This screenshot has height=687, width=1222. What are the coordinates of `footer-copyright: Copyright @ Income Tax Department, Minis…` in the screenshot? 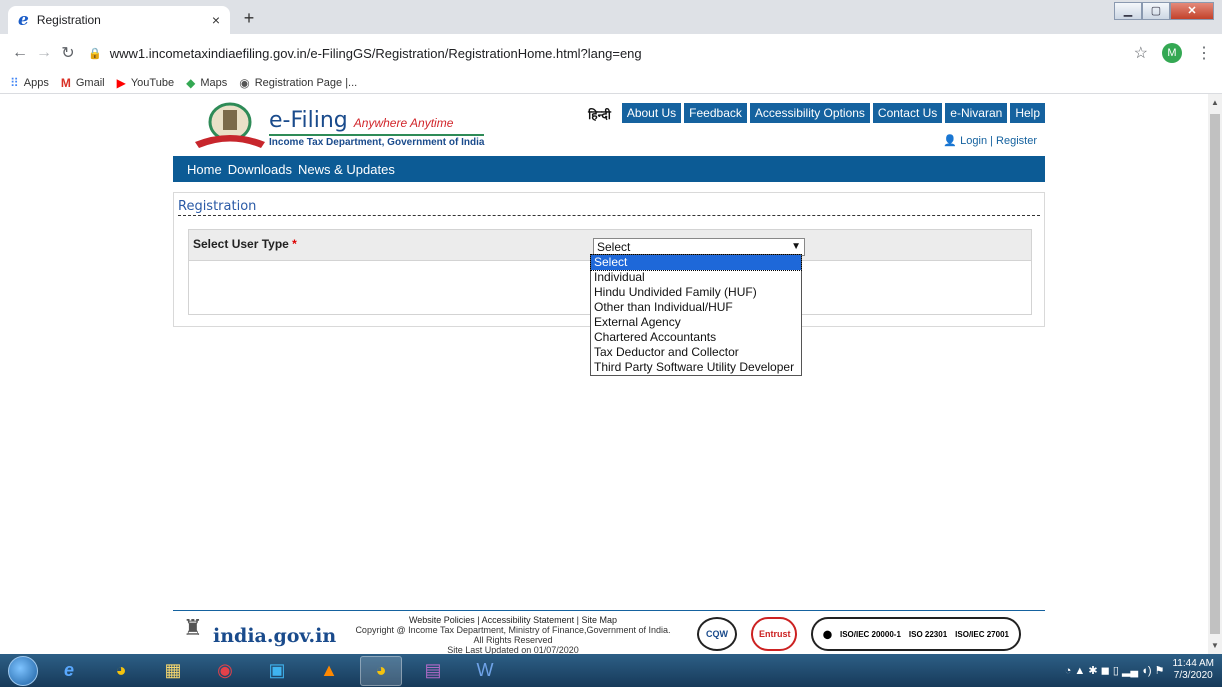 It's located at (513, 630).